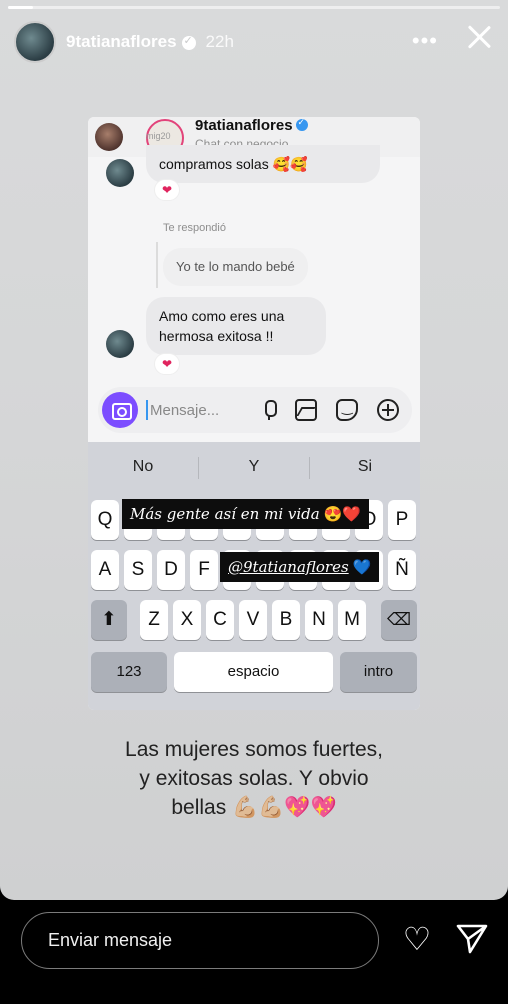 The height and width of the screenshot is (1004, 508). I want to click on caption-line: bellas 💪🏼💪🏼💖💖, so click(254, 807).